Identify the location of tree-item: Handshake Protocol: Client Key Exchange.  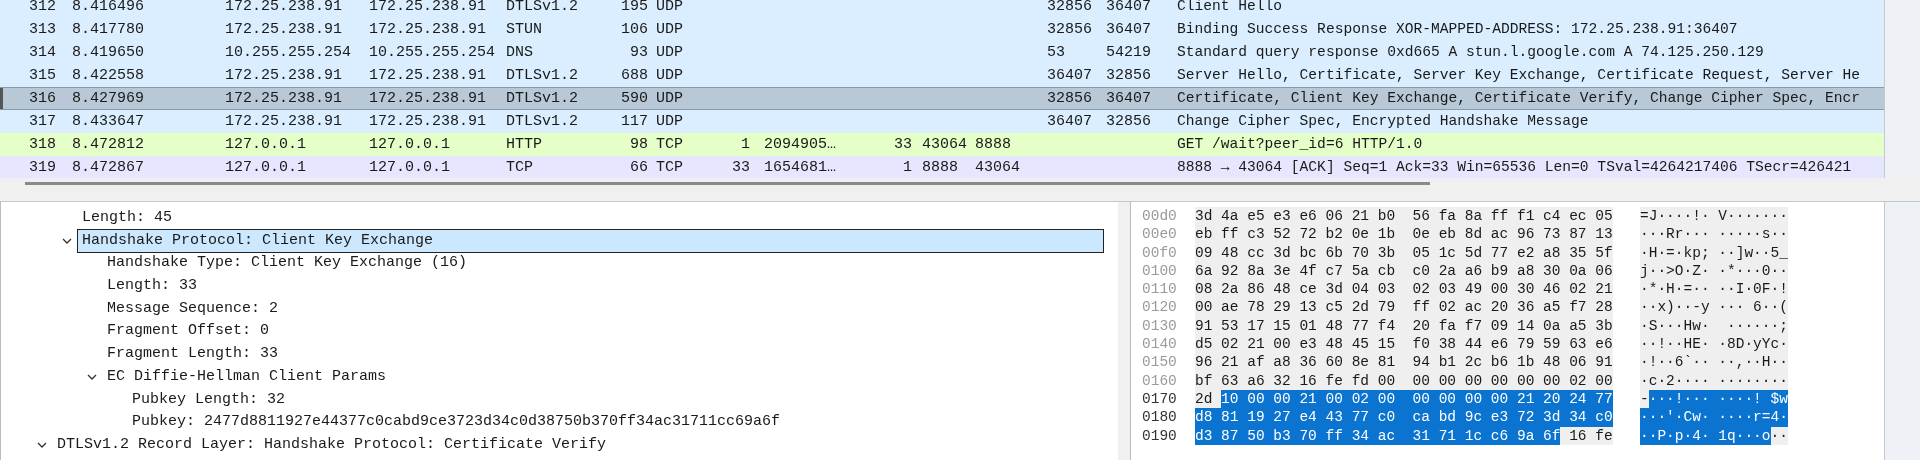
(590, 241).